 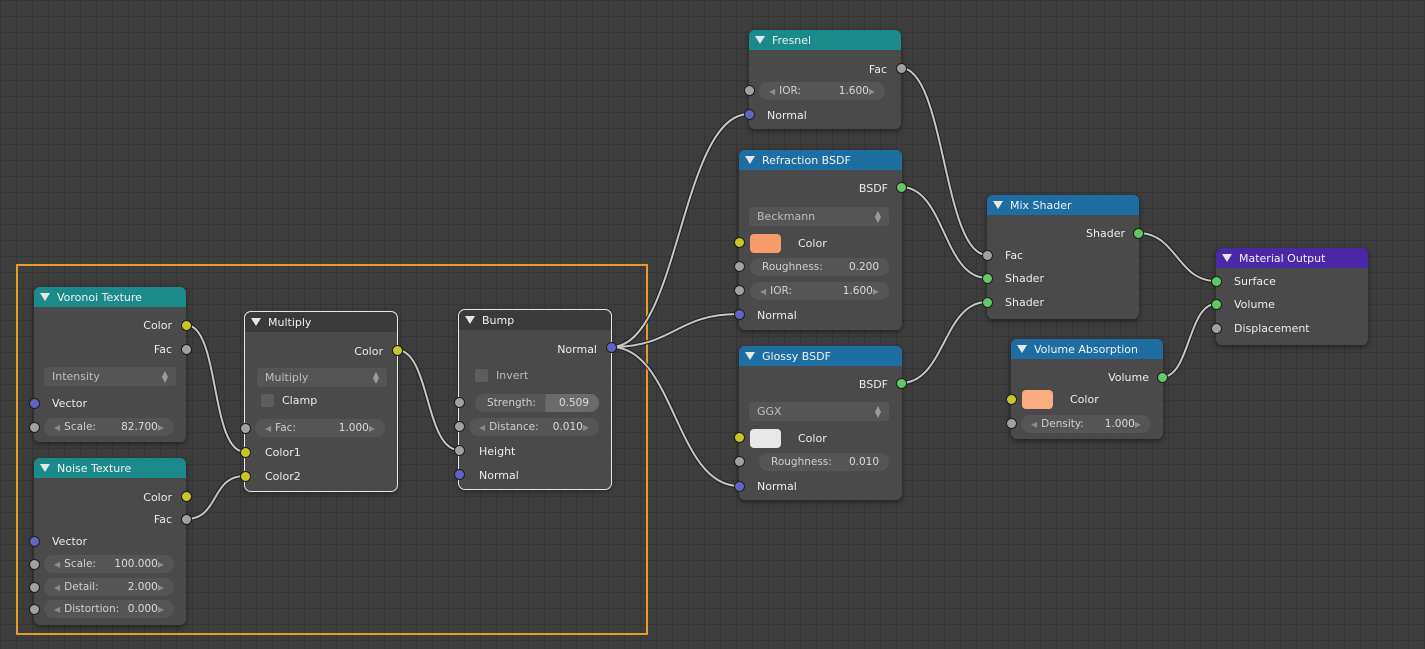 What do you see at coordinates (1216, 281) in the screenshot?
I see `output-in-surface-socket` at bounding box center [1216, 281].